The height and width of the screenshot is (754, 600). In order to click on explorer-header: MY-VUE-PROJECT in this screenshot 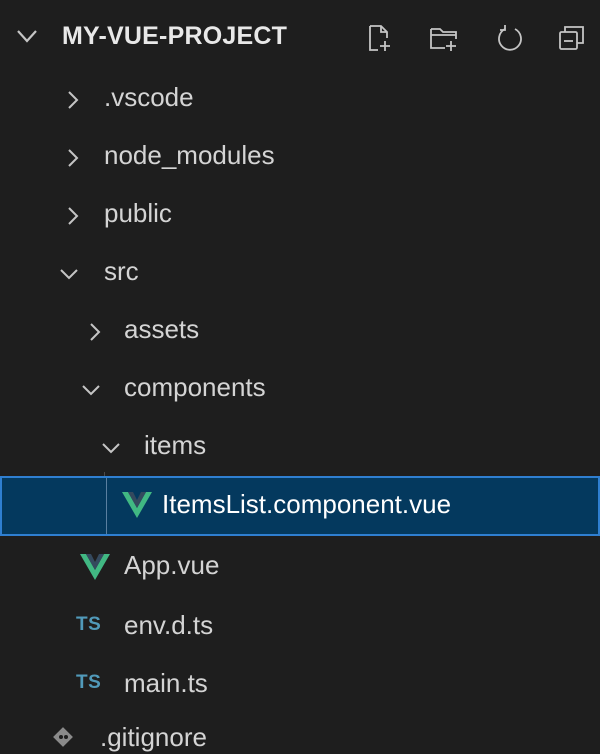, I will do `click(300, 35)`.